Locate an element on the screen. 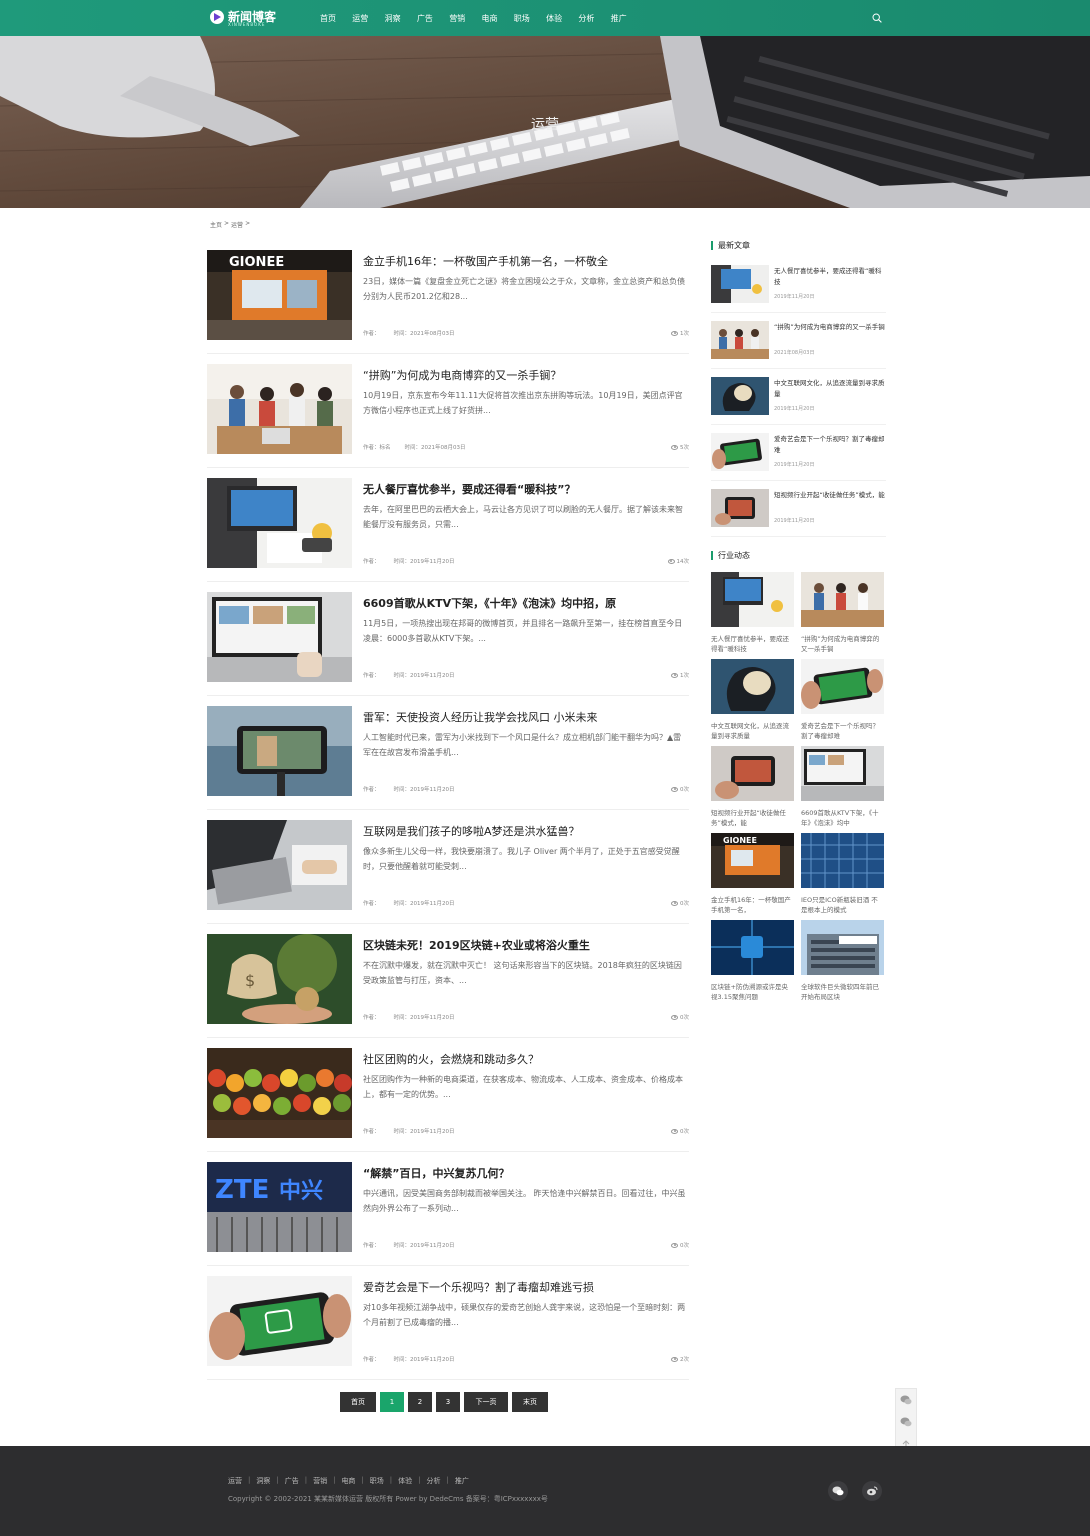 Image resolution: width=1090 pixels, height=1536 pixels. footer-link: 广告 is located at coordinates (292, 1481).